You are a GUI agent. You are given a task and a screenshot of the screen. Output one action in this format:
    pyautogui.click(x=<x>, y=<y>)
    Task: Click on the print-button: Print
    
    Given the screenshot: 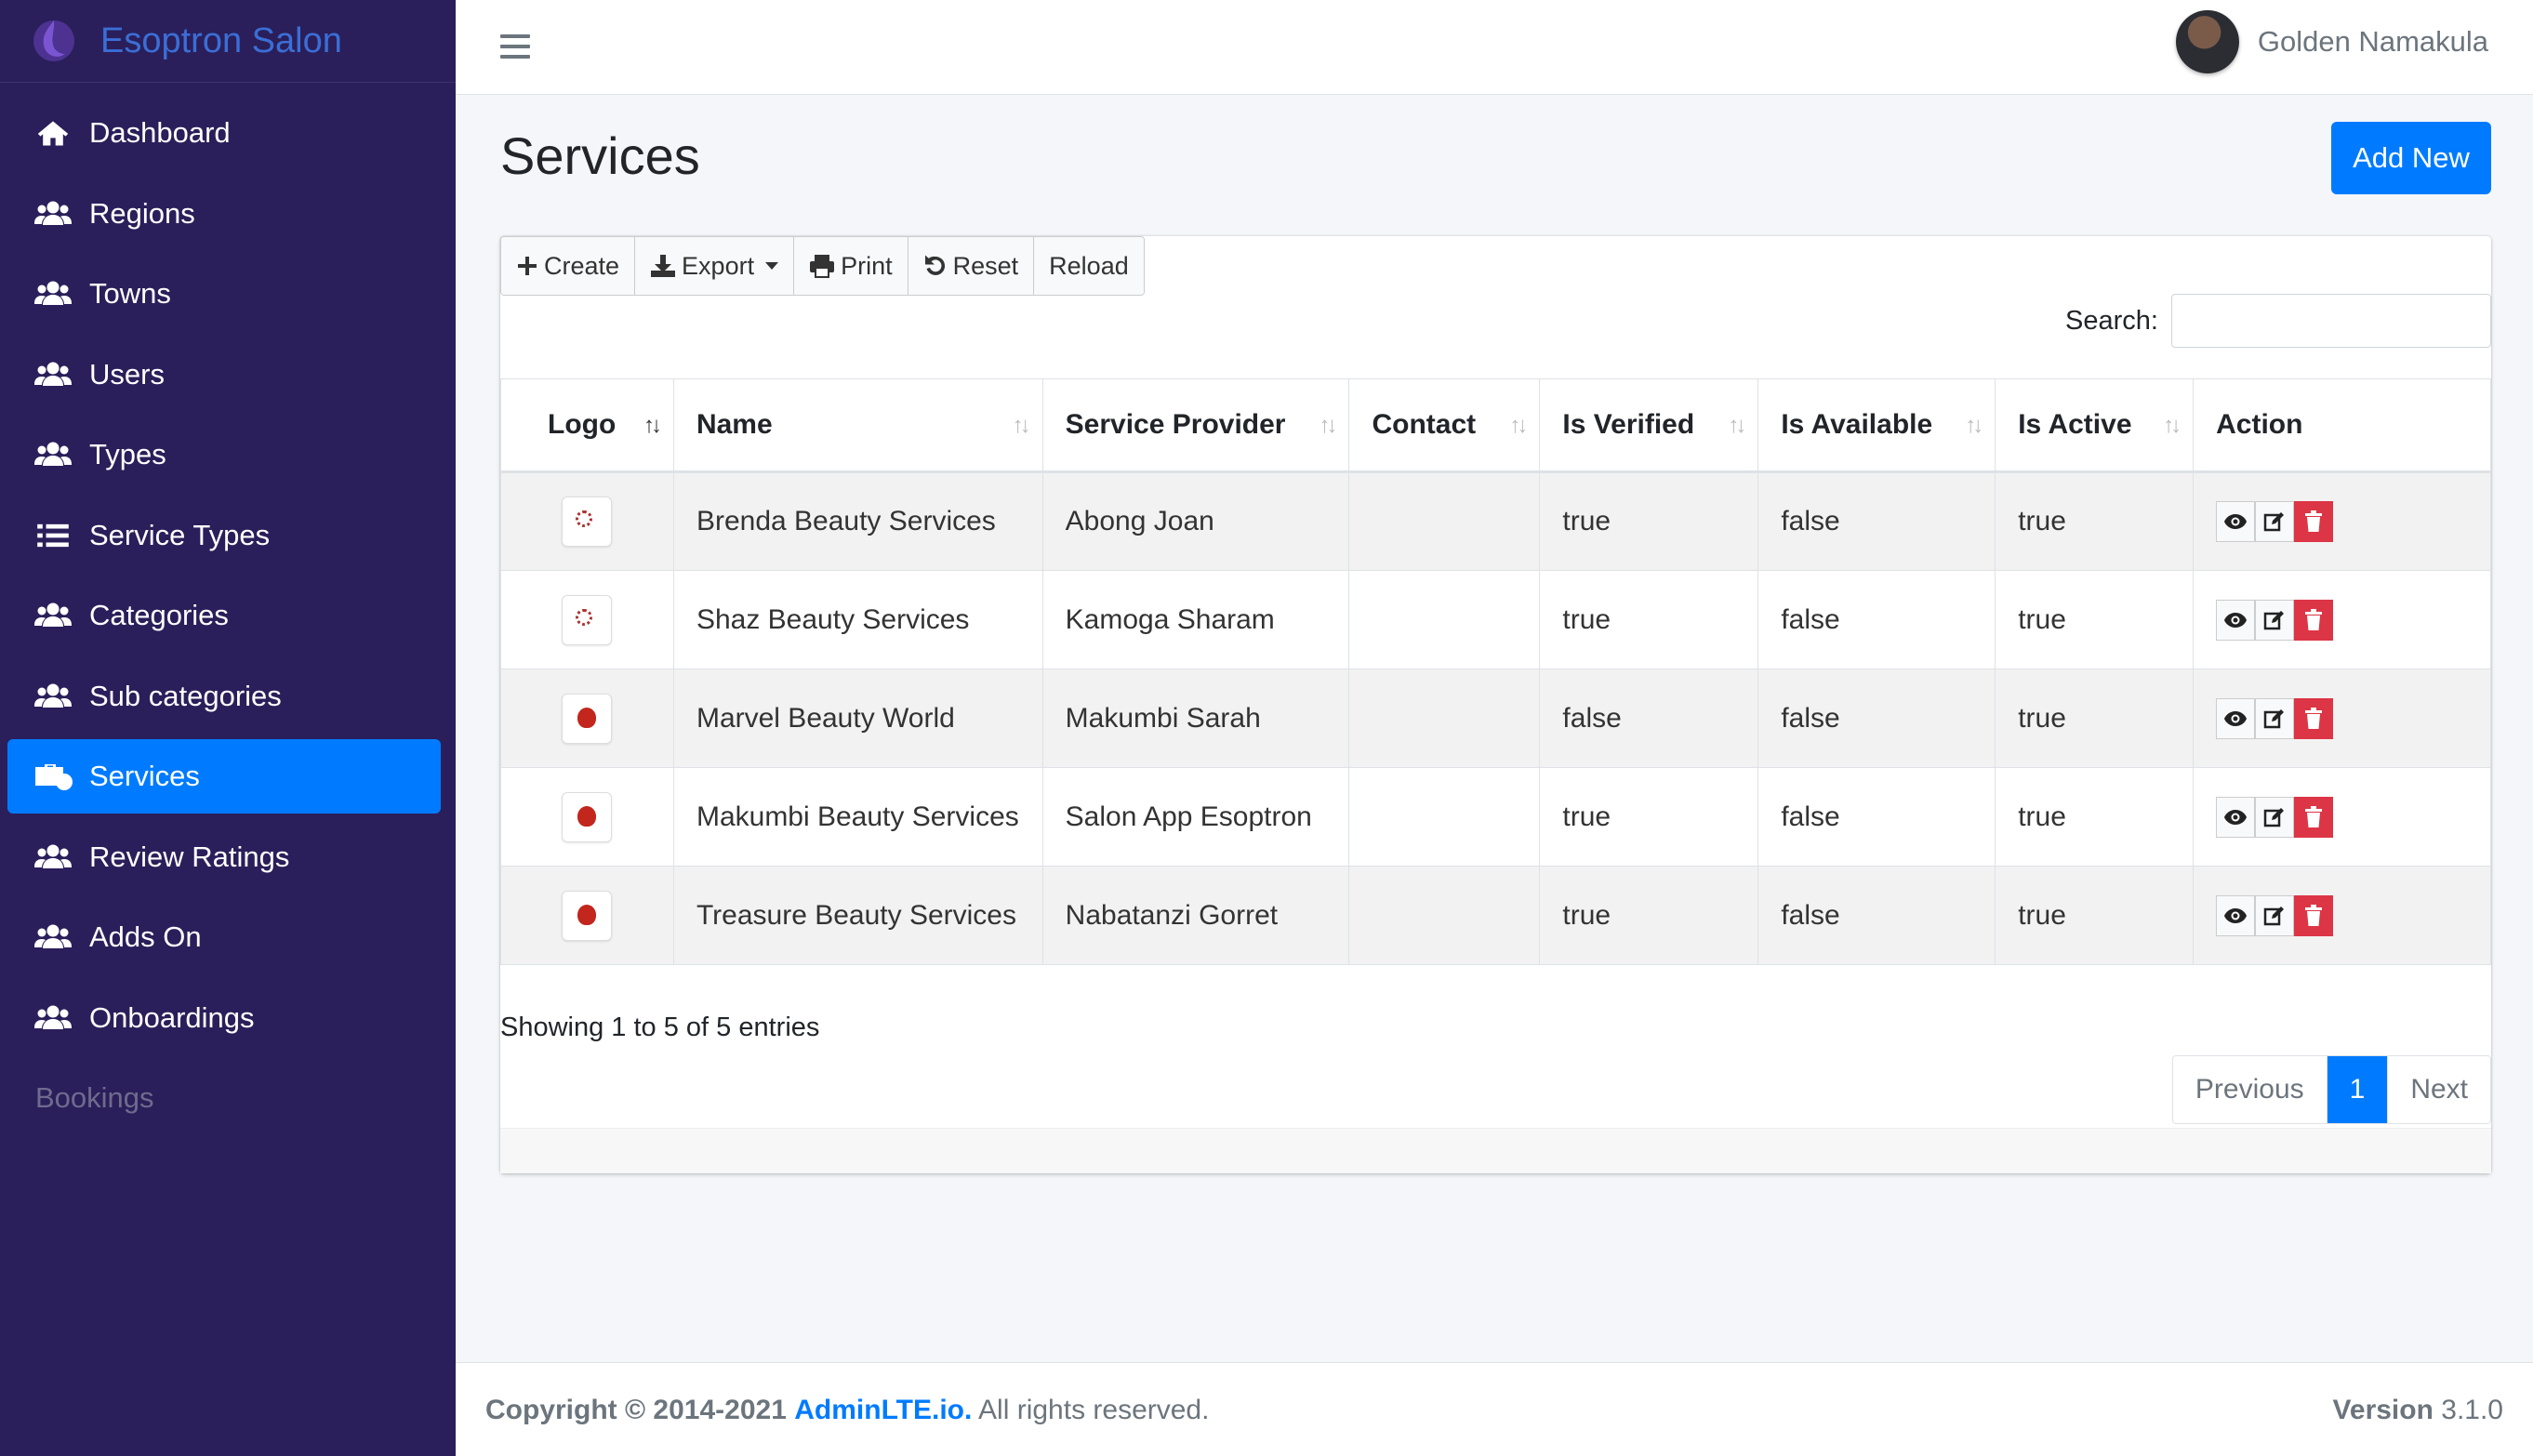 What is the action you would take?
    pyautogui.click(x=851, y=266)
    